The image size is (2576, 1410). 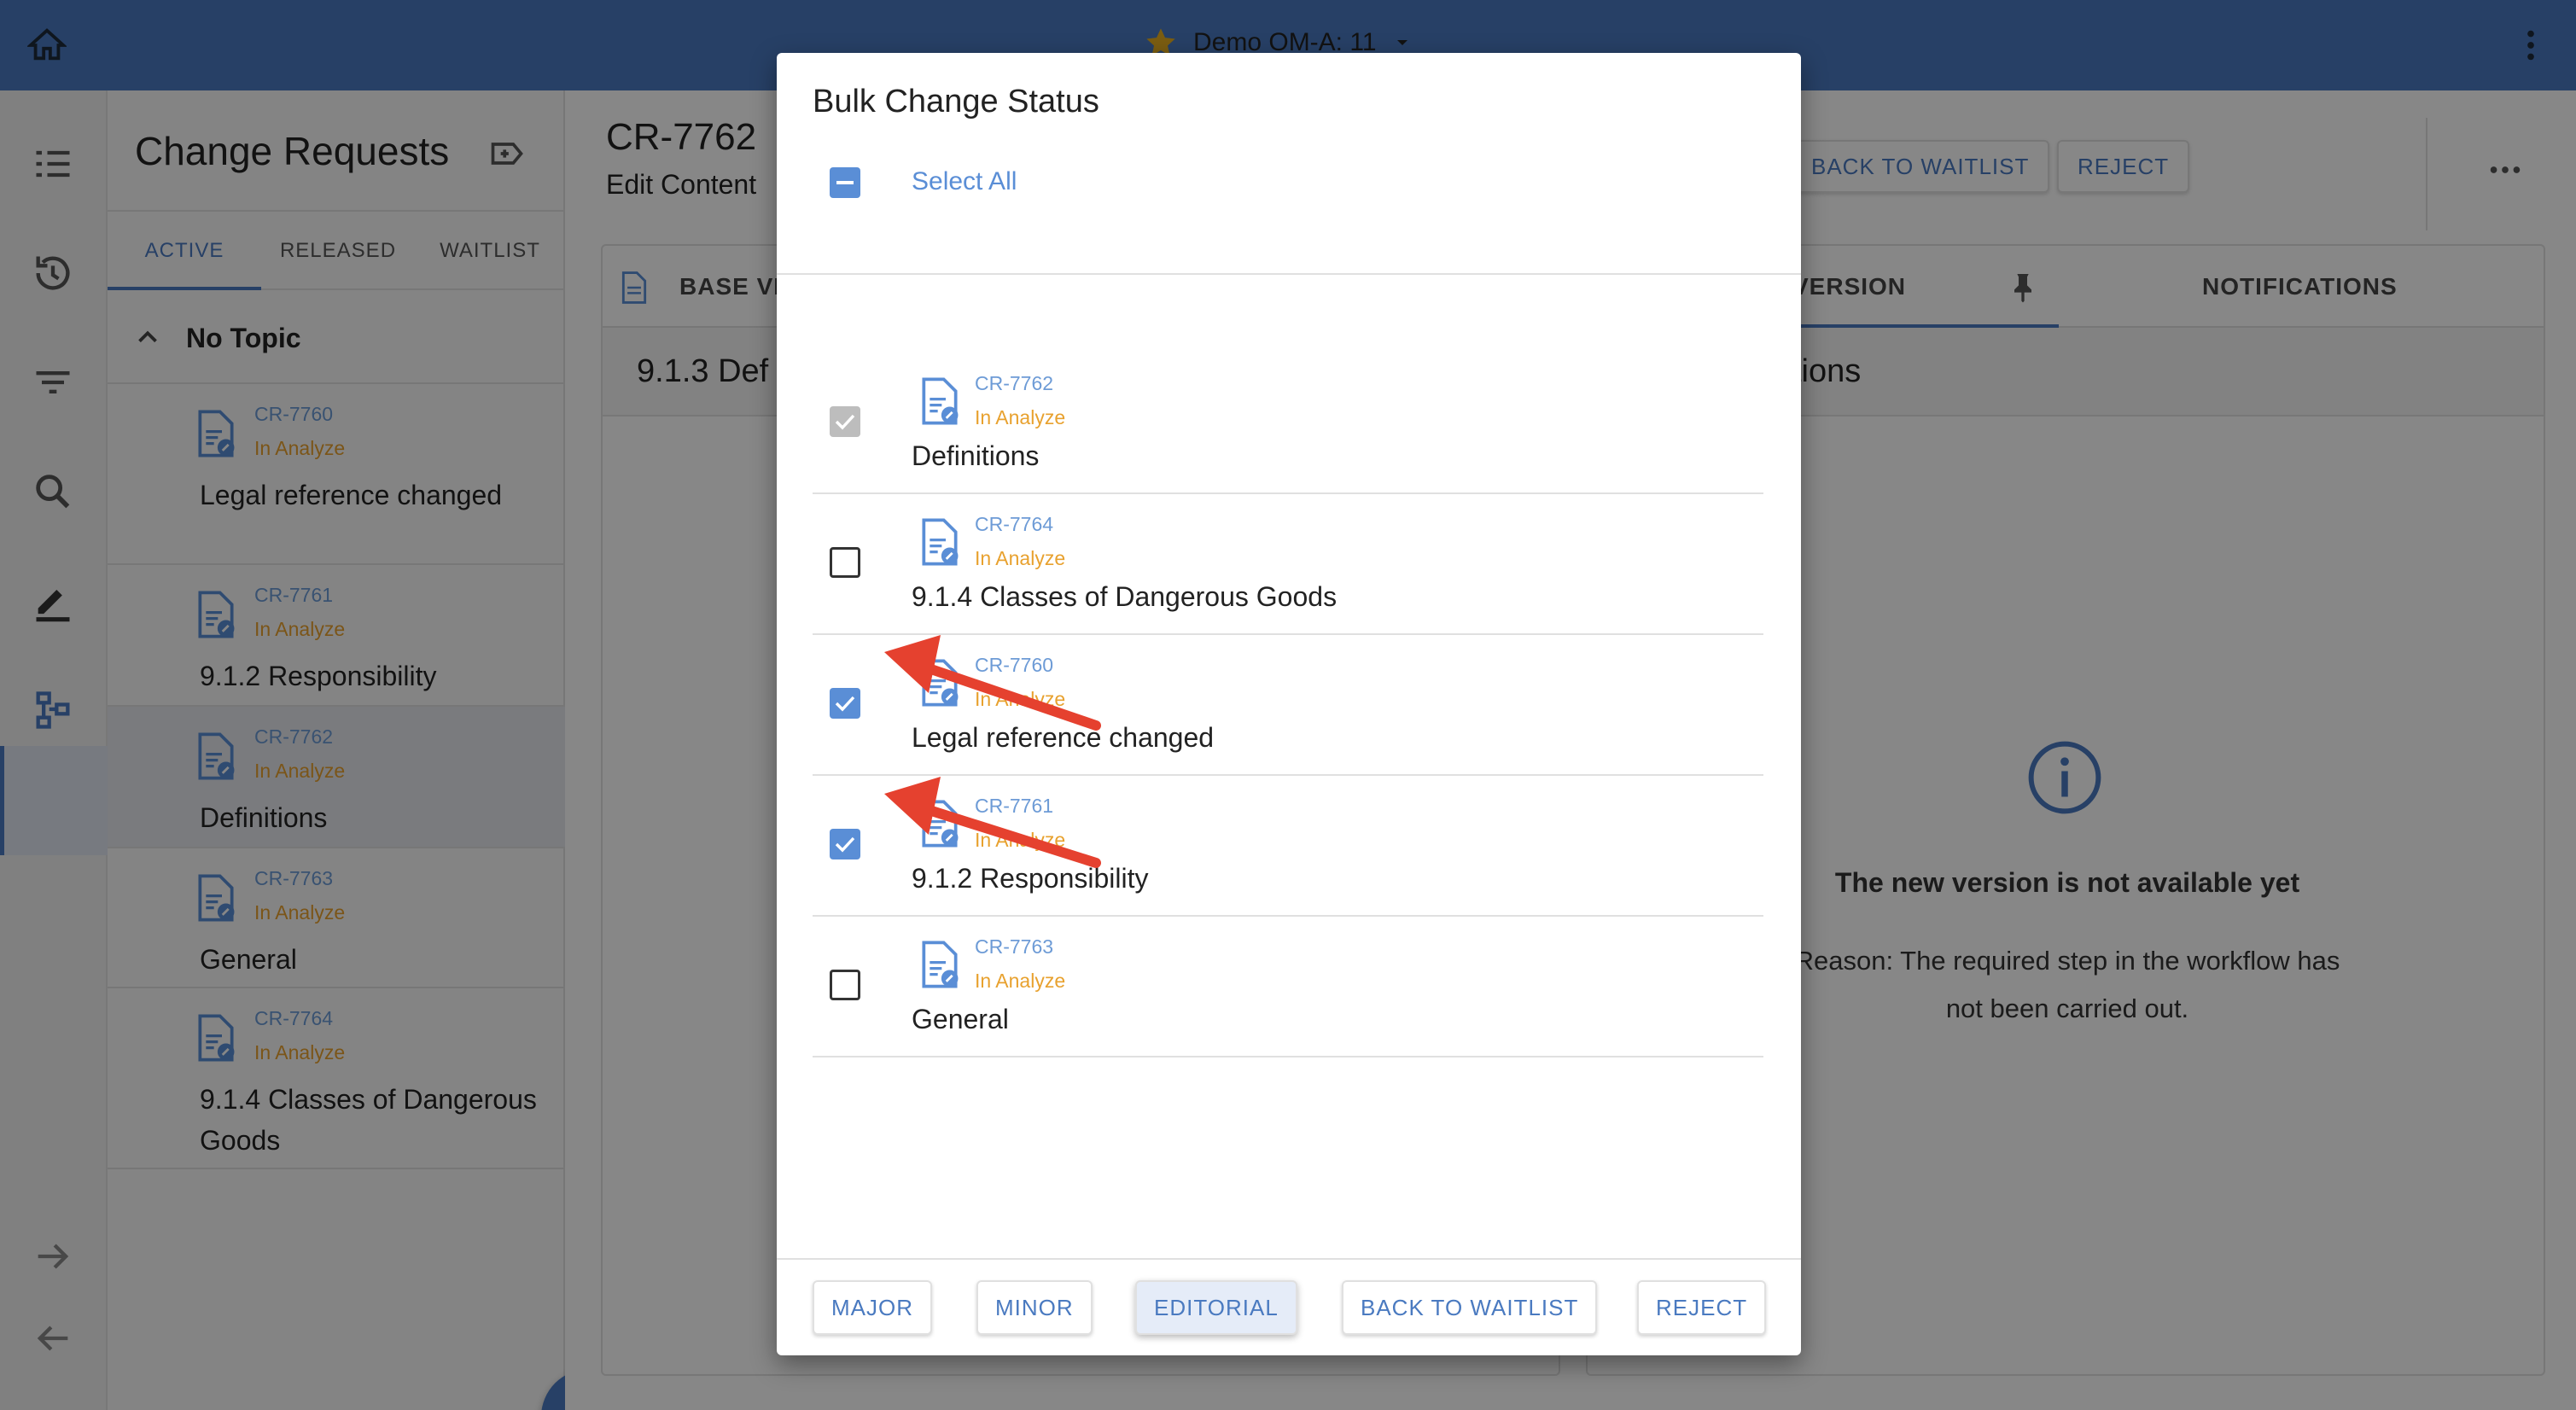 I want to click on cr-id: CR-7761, so click(x=1014, y=806).